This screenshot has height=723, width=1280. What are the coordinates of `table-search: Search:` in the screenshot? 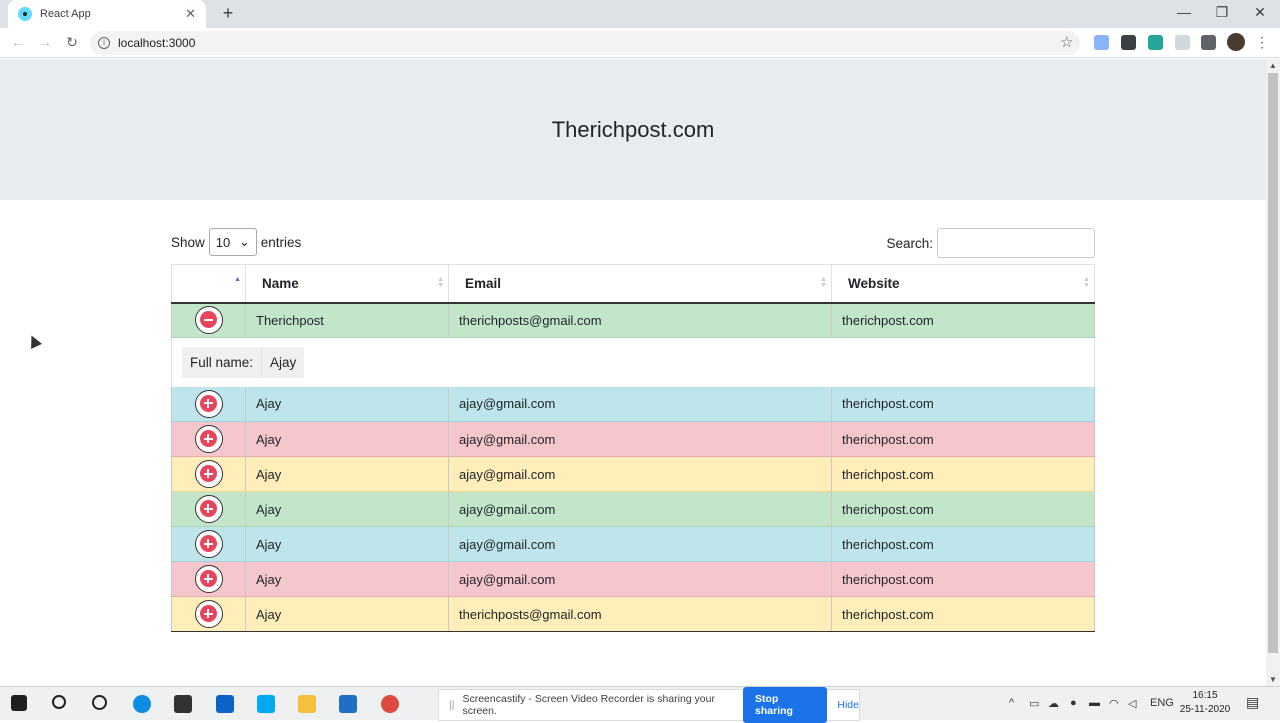 It's located at (990, 243).